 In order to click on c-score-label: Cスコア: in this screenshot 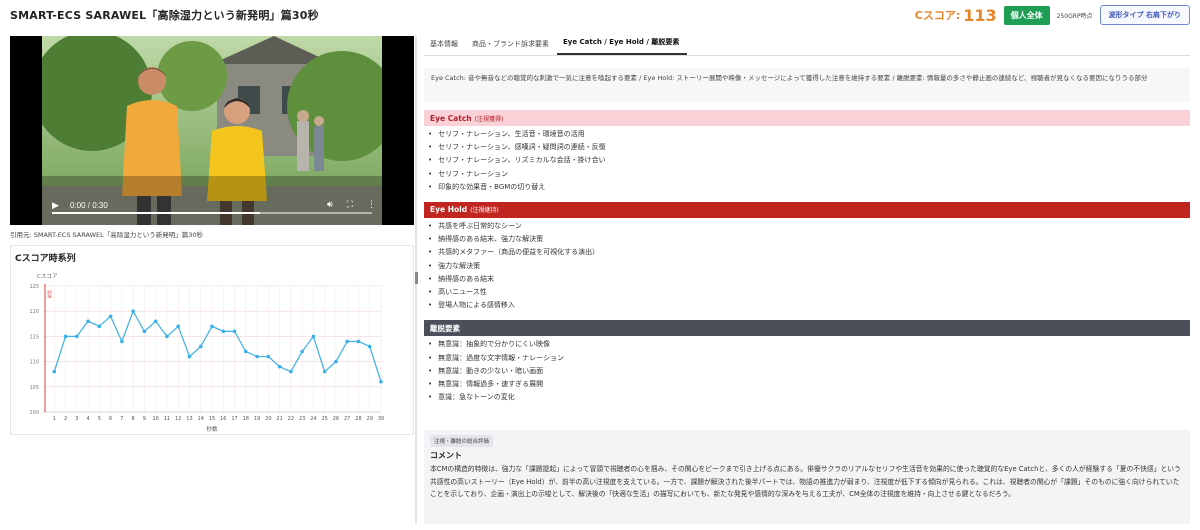, I will do `click(937, 15)`.